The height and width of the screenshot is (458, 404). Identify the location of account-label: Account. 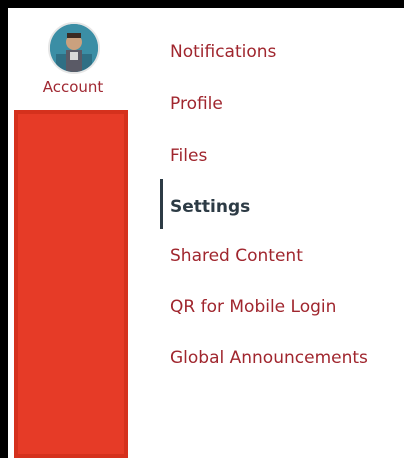
(73, 87).